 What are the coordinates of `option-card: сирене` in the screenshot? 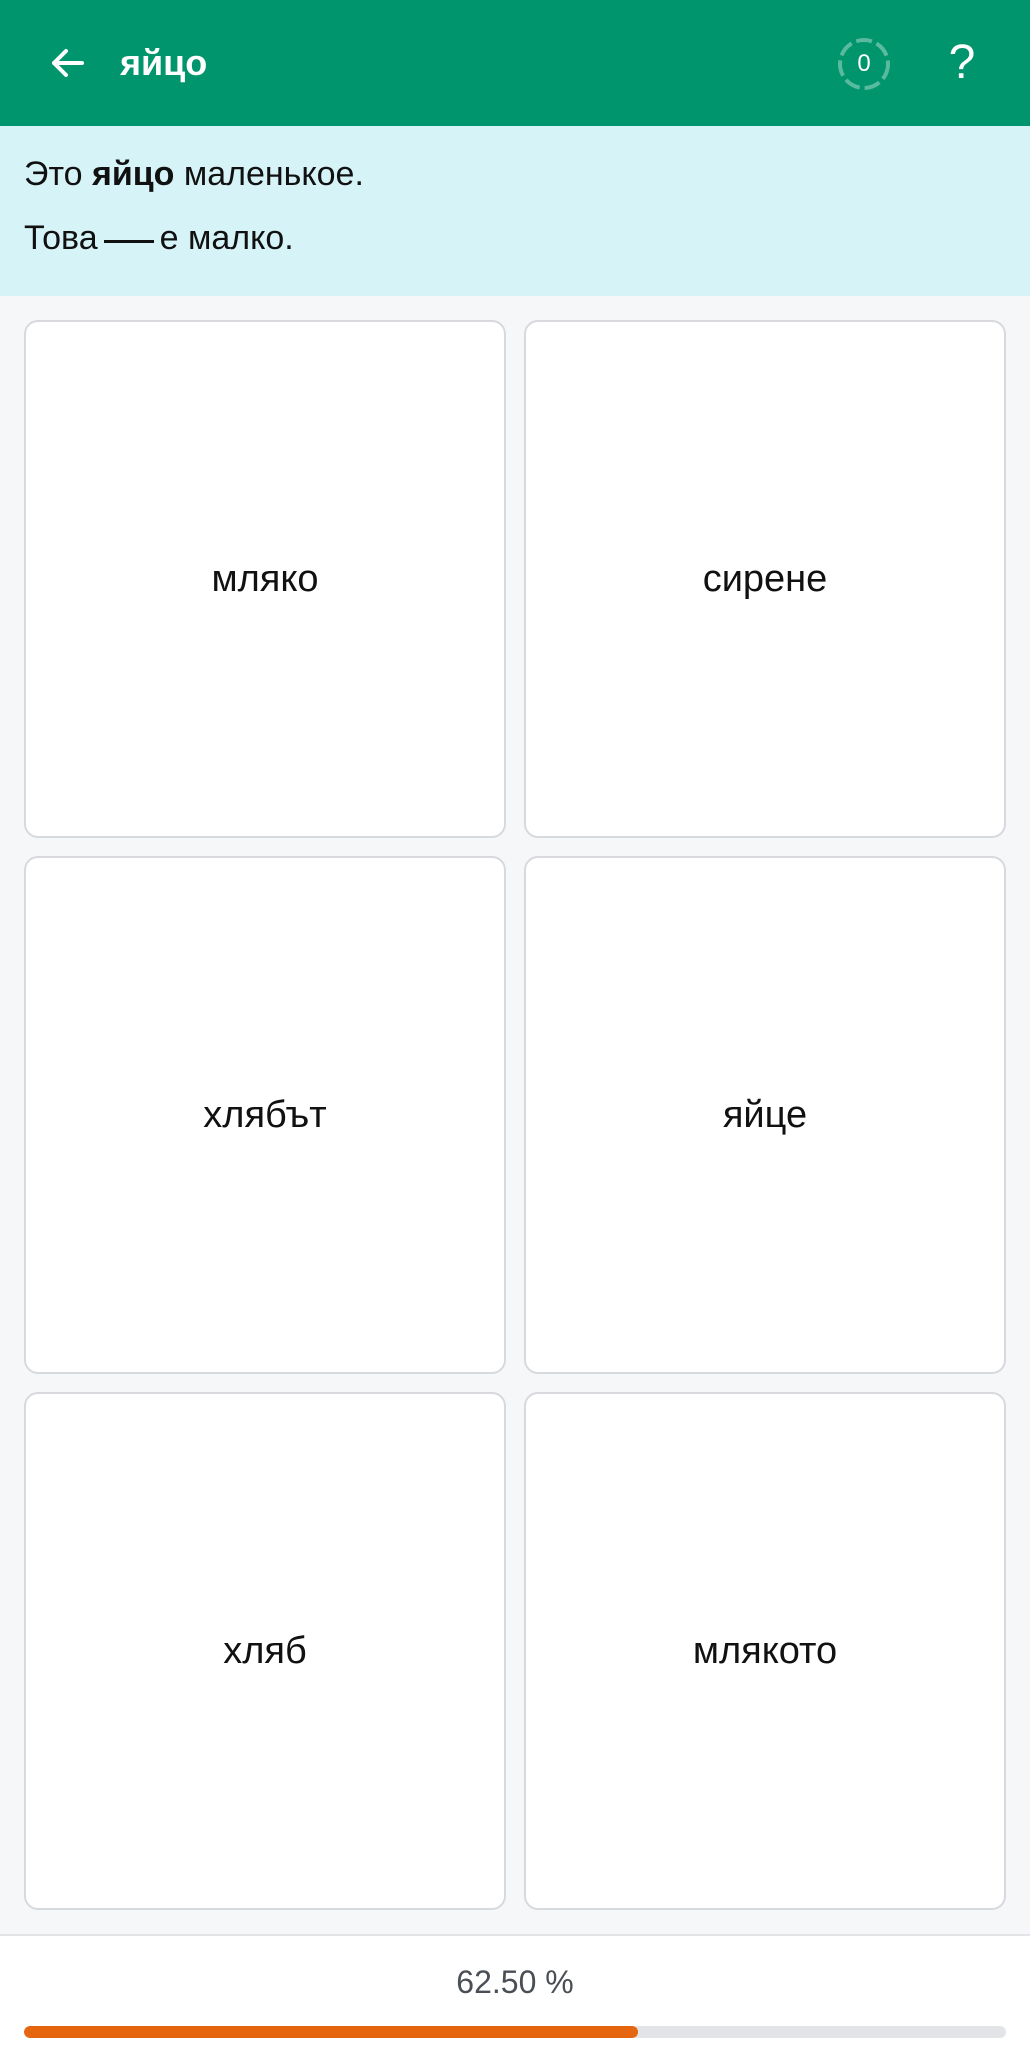 It's located at (765, 579).